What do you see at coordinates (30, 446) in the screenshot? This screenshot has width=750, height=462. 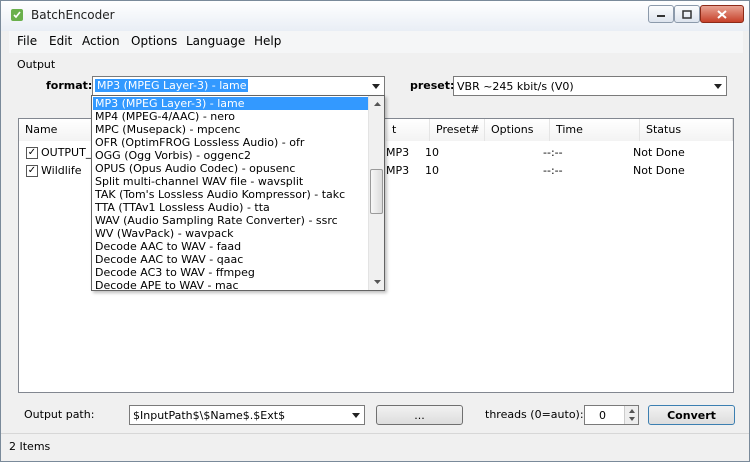 I see `status-text: 2 Items` at bounding box center [30, 446].